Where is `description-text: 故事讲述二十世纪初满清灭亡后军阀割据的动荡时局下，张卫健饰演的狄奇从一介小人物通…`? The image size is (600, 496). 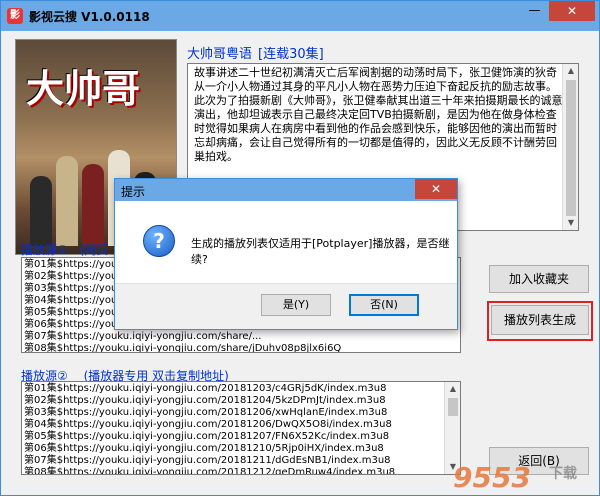
description-text: 故事讲述二十世纪初满清灭亡后军阀割据的动荡时局下，张卫健饰演的狄奇从一介小人物通… is located at coordinates (378, 114).